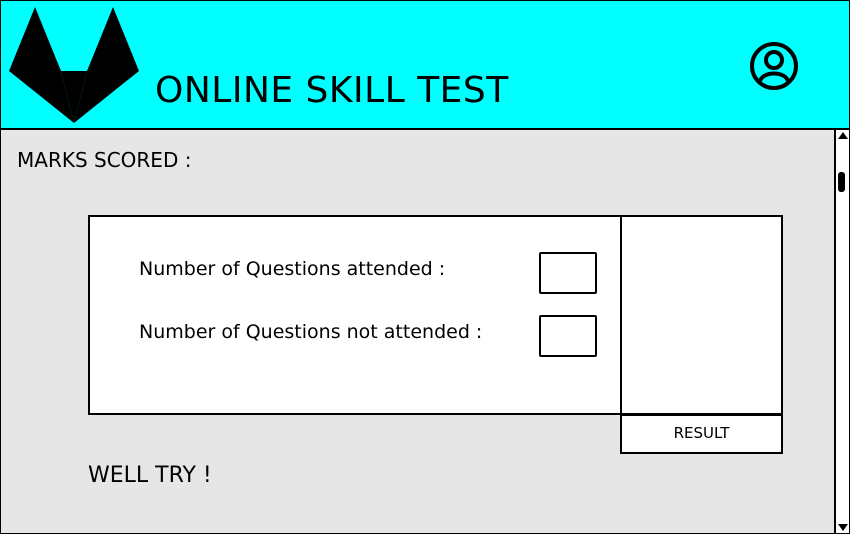 The image size is (852, 536). What do you see at coordinates (701, 434) in the screenshot?
I see `result-button: RESULT` at bounding box center [701, 434].